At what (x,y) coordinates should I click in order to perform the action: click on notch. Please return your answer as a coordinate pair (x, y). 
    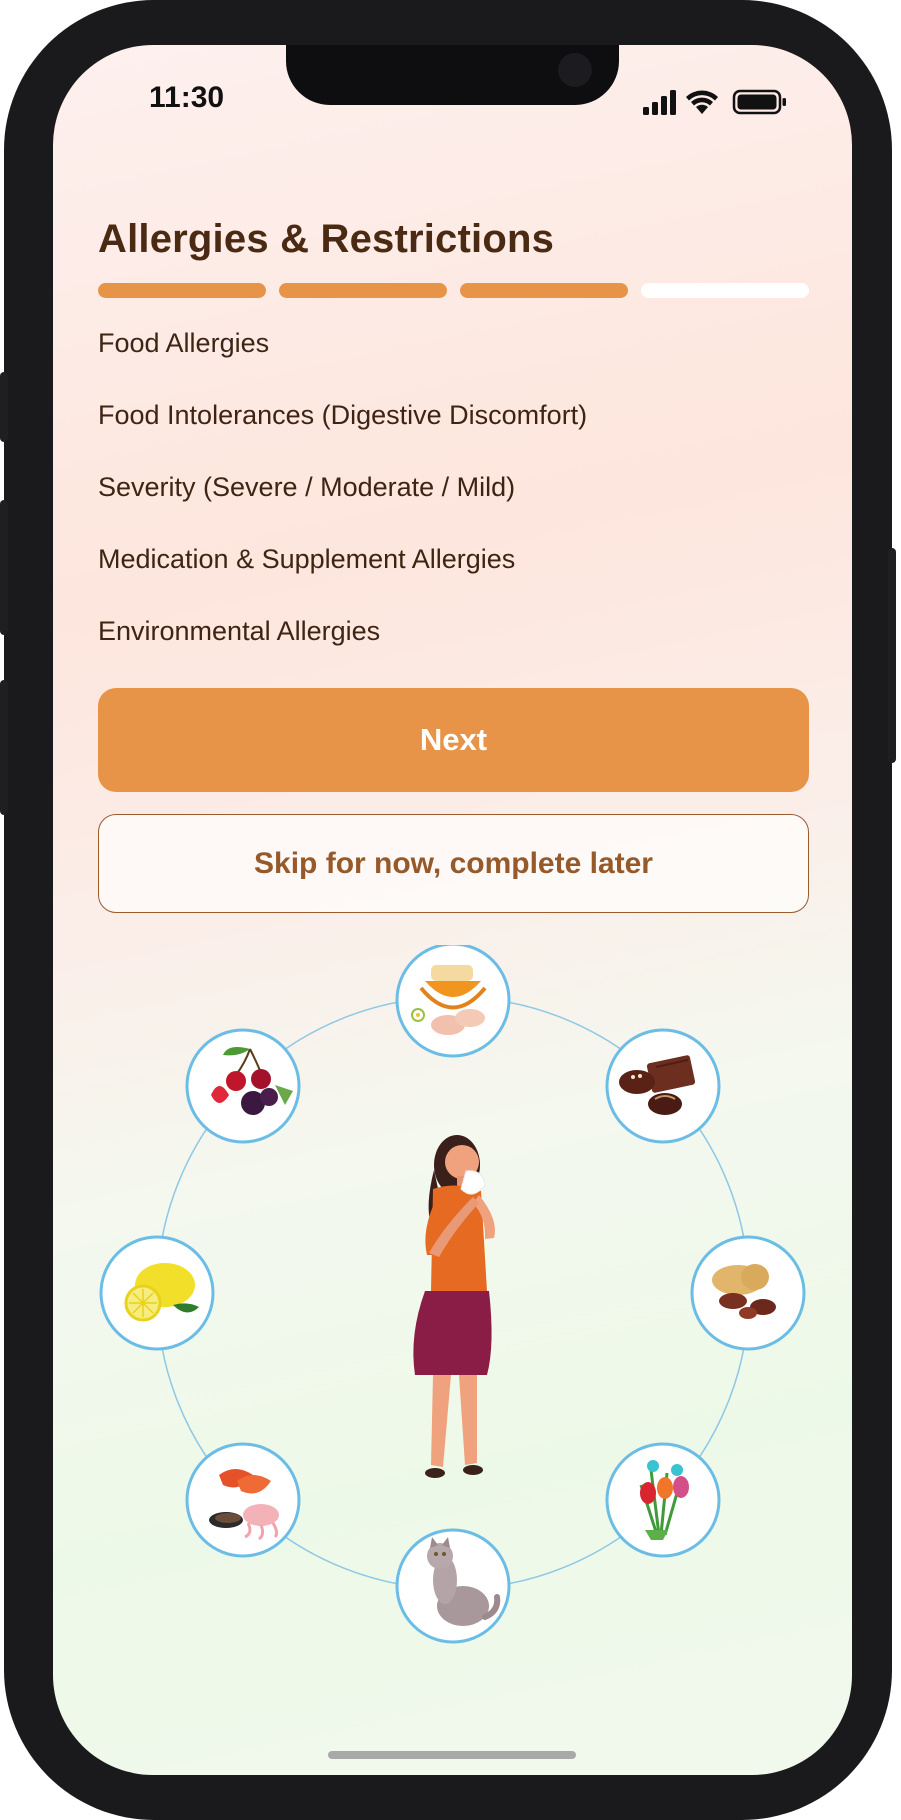
    Looking at the image, I should click on (452, 75).